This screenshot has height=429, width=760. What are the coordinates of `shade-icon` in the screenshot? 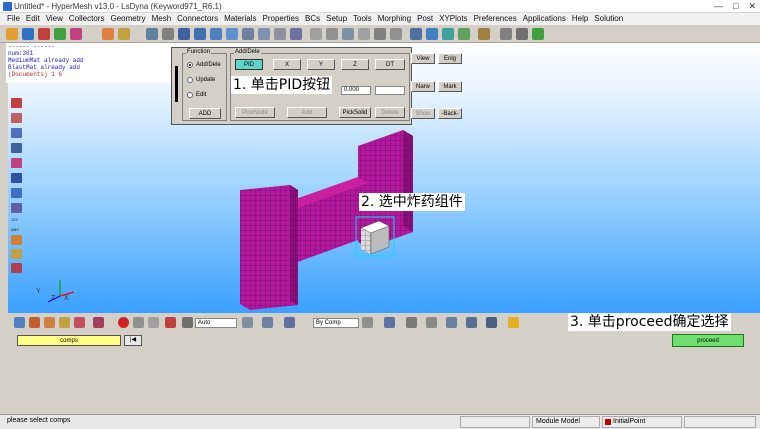 It's located at (16, 193).